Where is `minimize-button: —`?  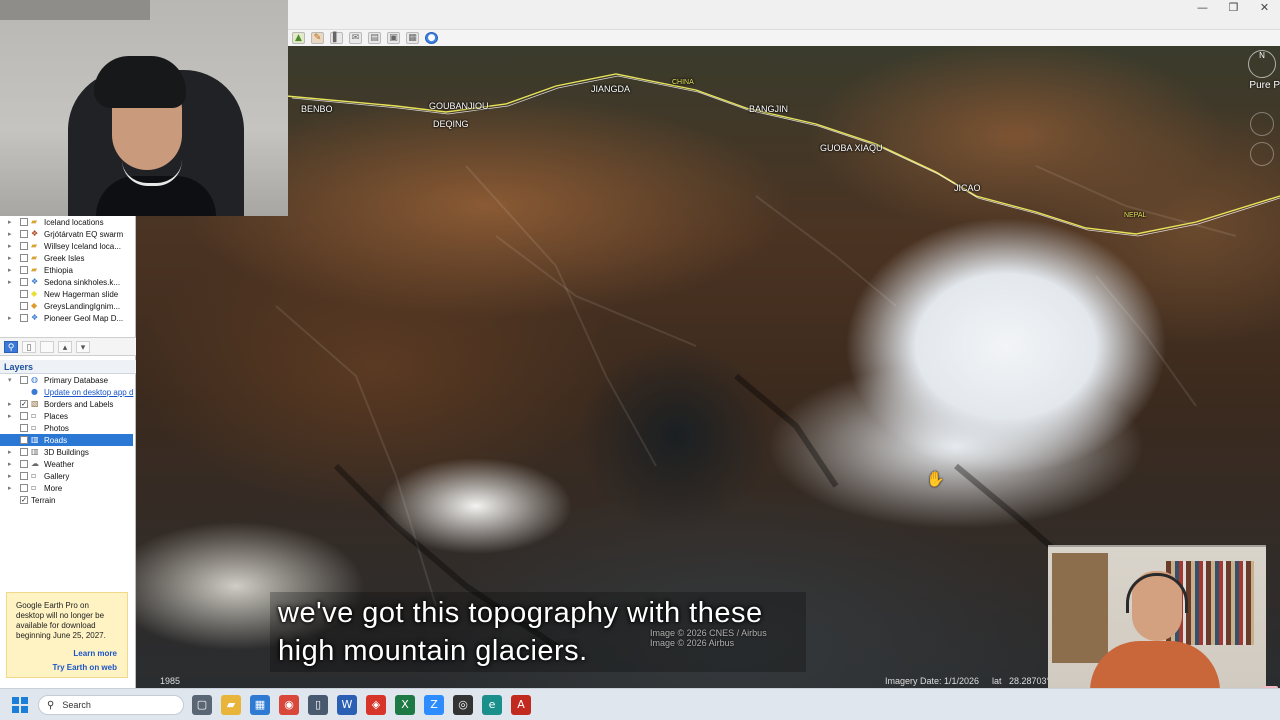
minimize-button: — is located at coordinates (1202, 8).